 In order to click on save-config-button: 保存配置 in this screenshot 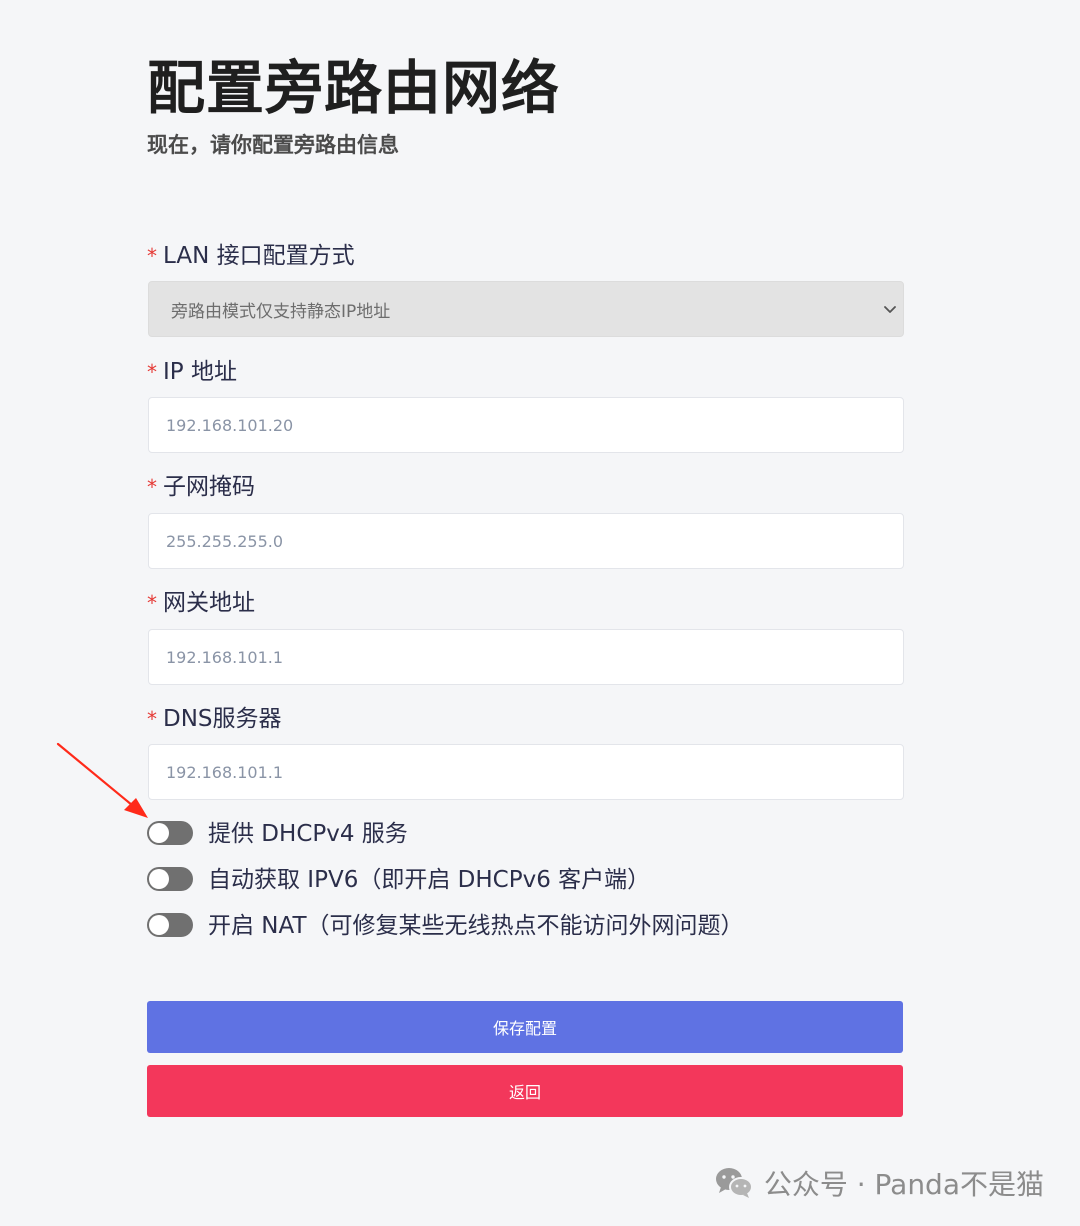, I will do `click(525, 1027)`.